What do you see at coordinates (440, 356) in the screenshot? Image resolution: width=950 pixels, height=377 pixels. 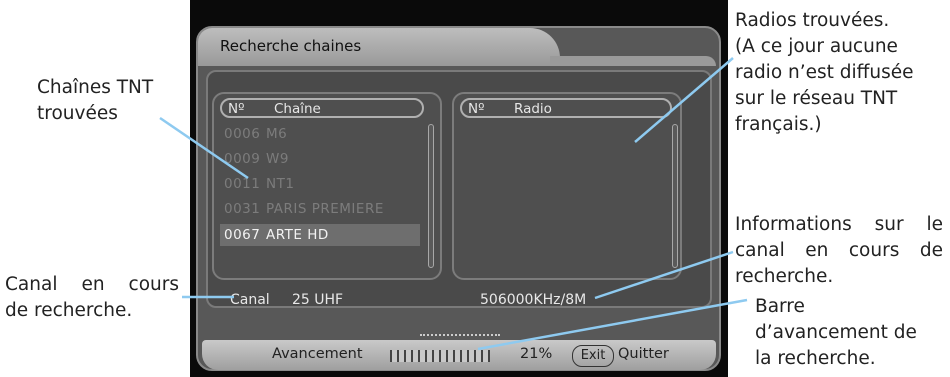 I see `progress-bar` at bounding box center [440, 356].